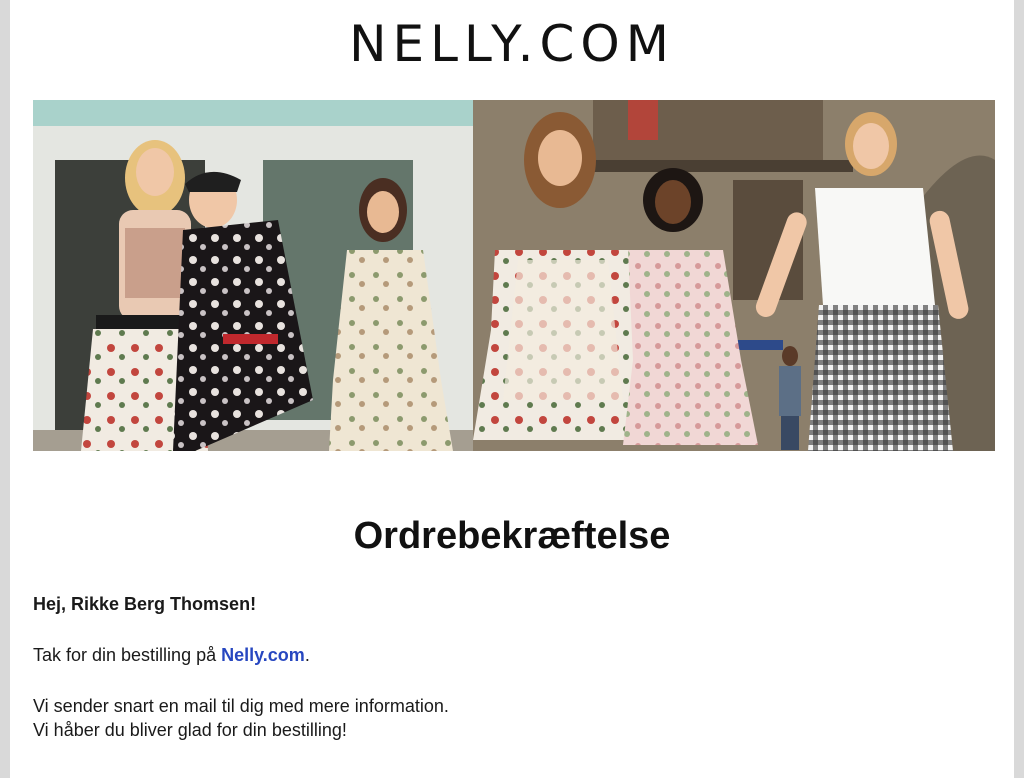 This screenshot has width=1024, height=778. What do you see at coordinates (127, 655) in the screenshot?
I see `thanks-prefix: Tak for din bestilling på` at bounding box center [127, 655].